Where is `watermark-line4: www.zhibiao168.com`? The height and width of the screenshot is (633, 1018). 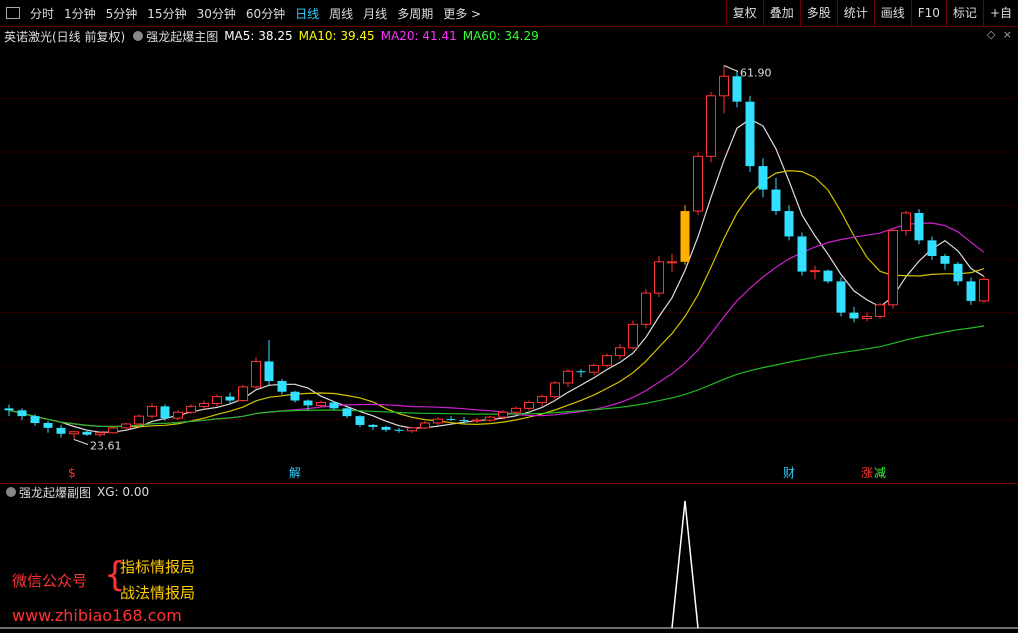 watermark-line4: www.zhibiao168.com is located at coordinates (97, 615).